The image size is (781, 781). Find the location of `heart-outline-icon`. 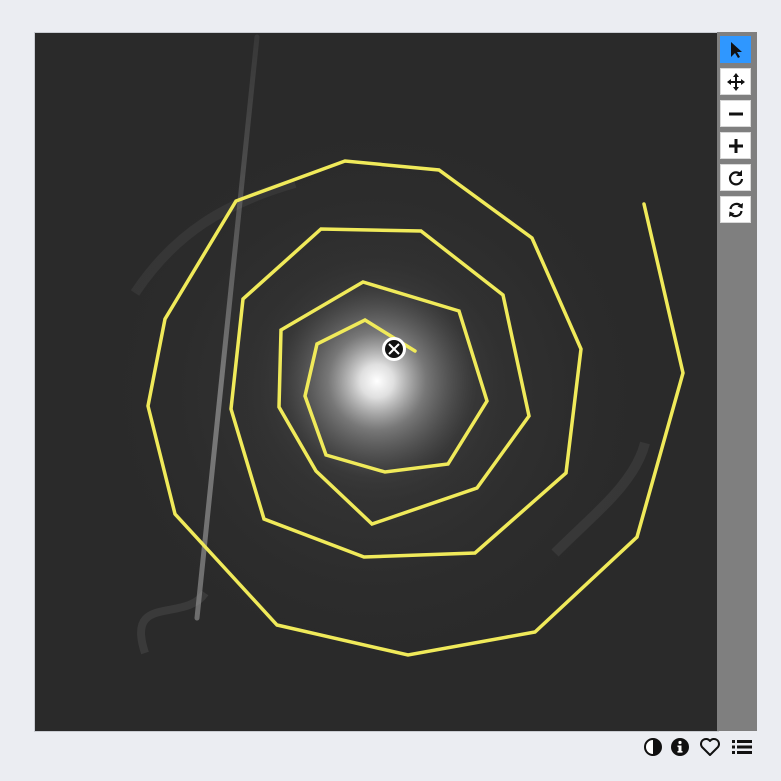

heart-outline-icon is located at coordinates (710, 747).